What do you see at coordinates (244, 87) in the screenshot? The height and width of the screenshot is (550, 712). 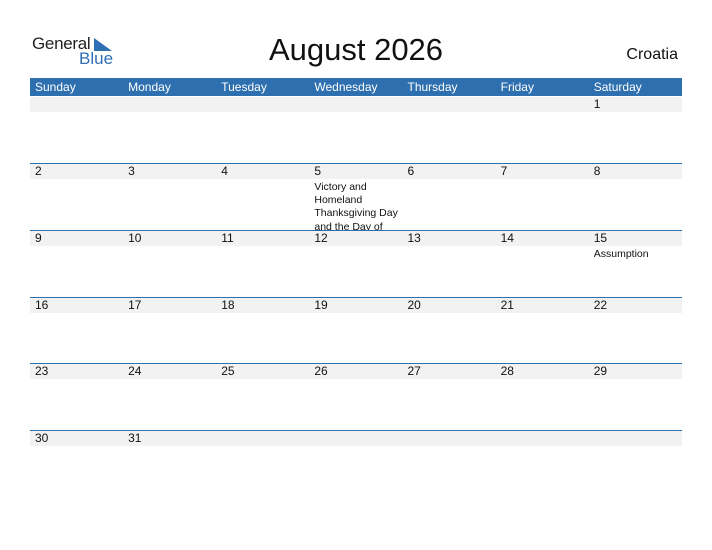 I see `weekday-tuesday: Tuesday` at bounding box center [244, 87].